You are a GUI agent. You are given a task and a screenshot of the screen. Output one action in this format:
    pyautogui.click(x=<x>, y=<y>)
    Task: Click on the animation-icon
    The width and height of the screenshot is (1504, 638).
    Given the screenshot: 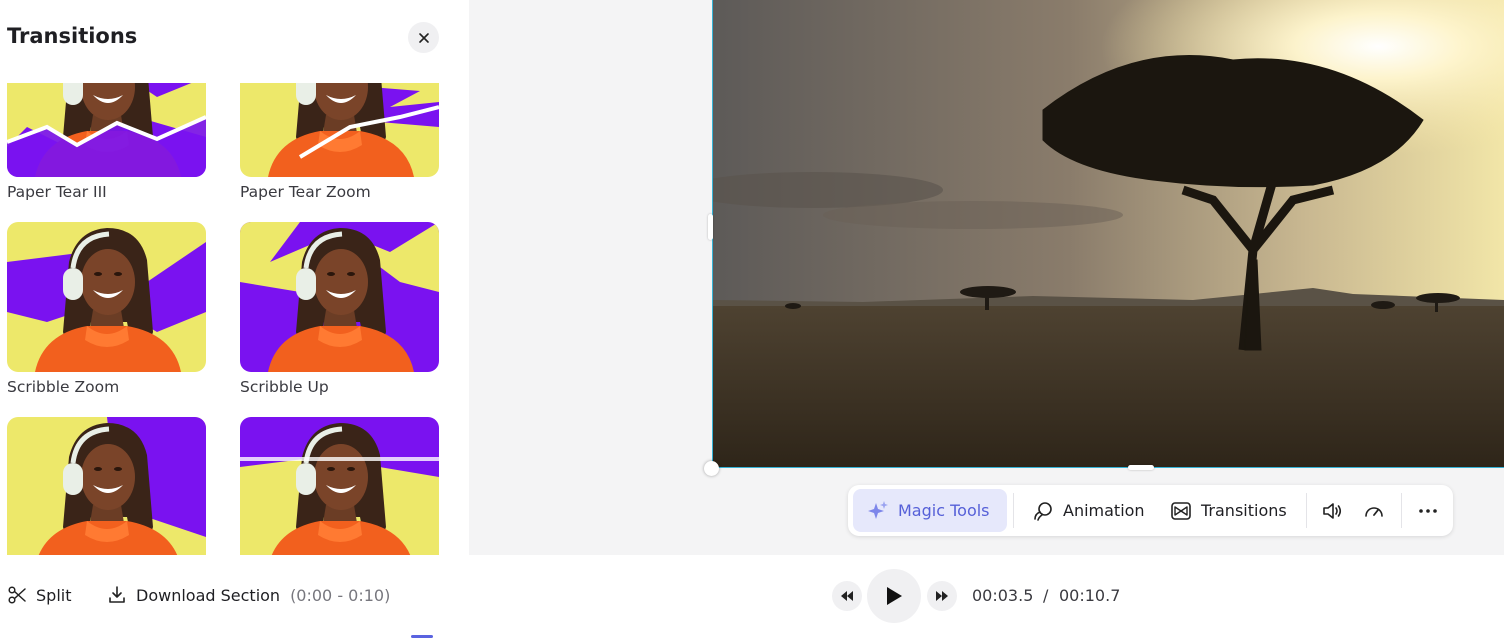 What is the action you would take?
    pyautogui.click(x=1043, y=511)
    